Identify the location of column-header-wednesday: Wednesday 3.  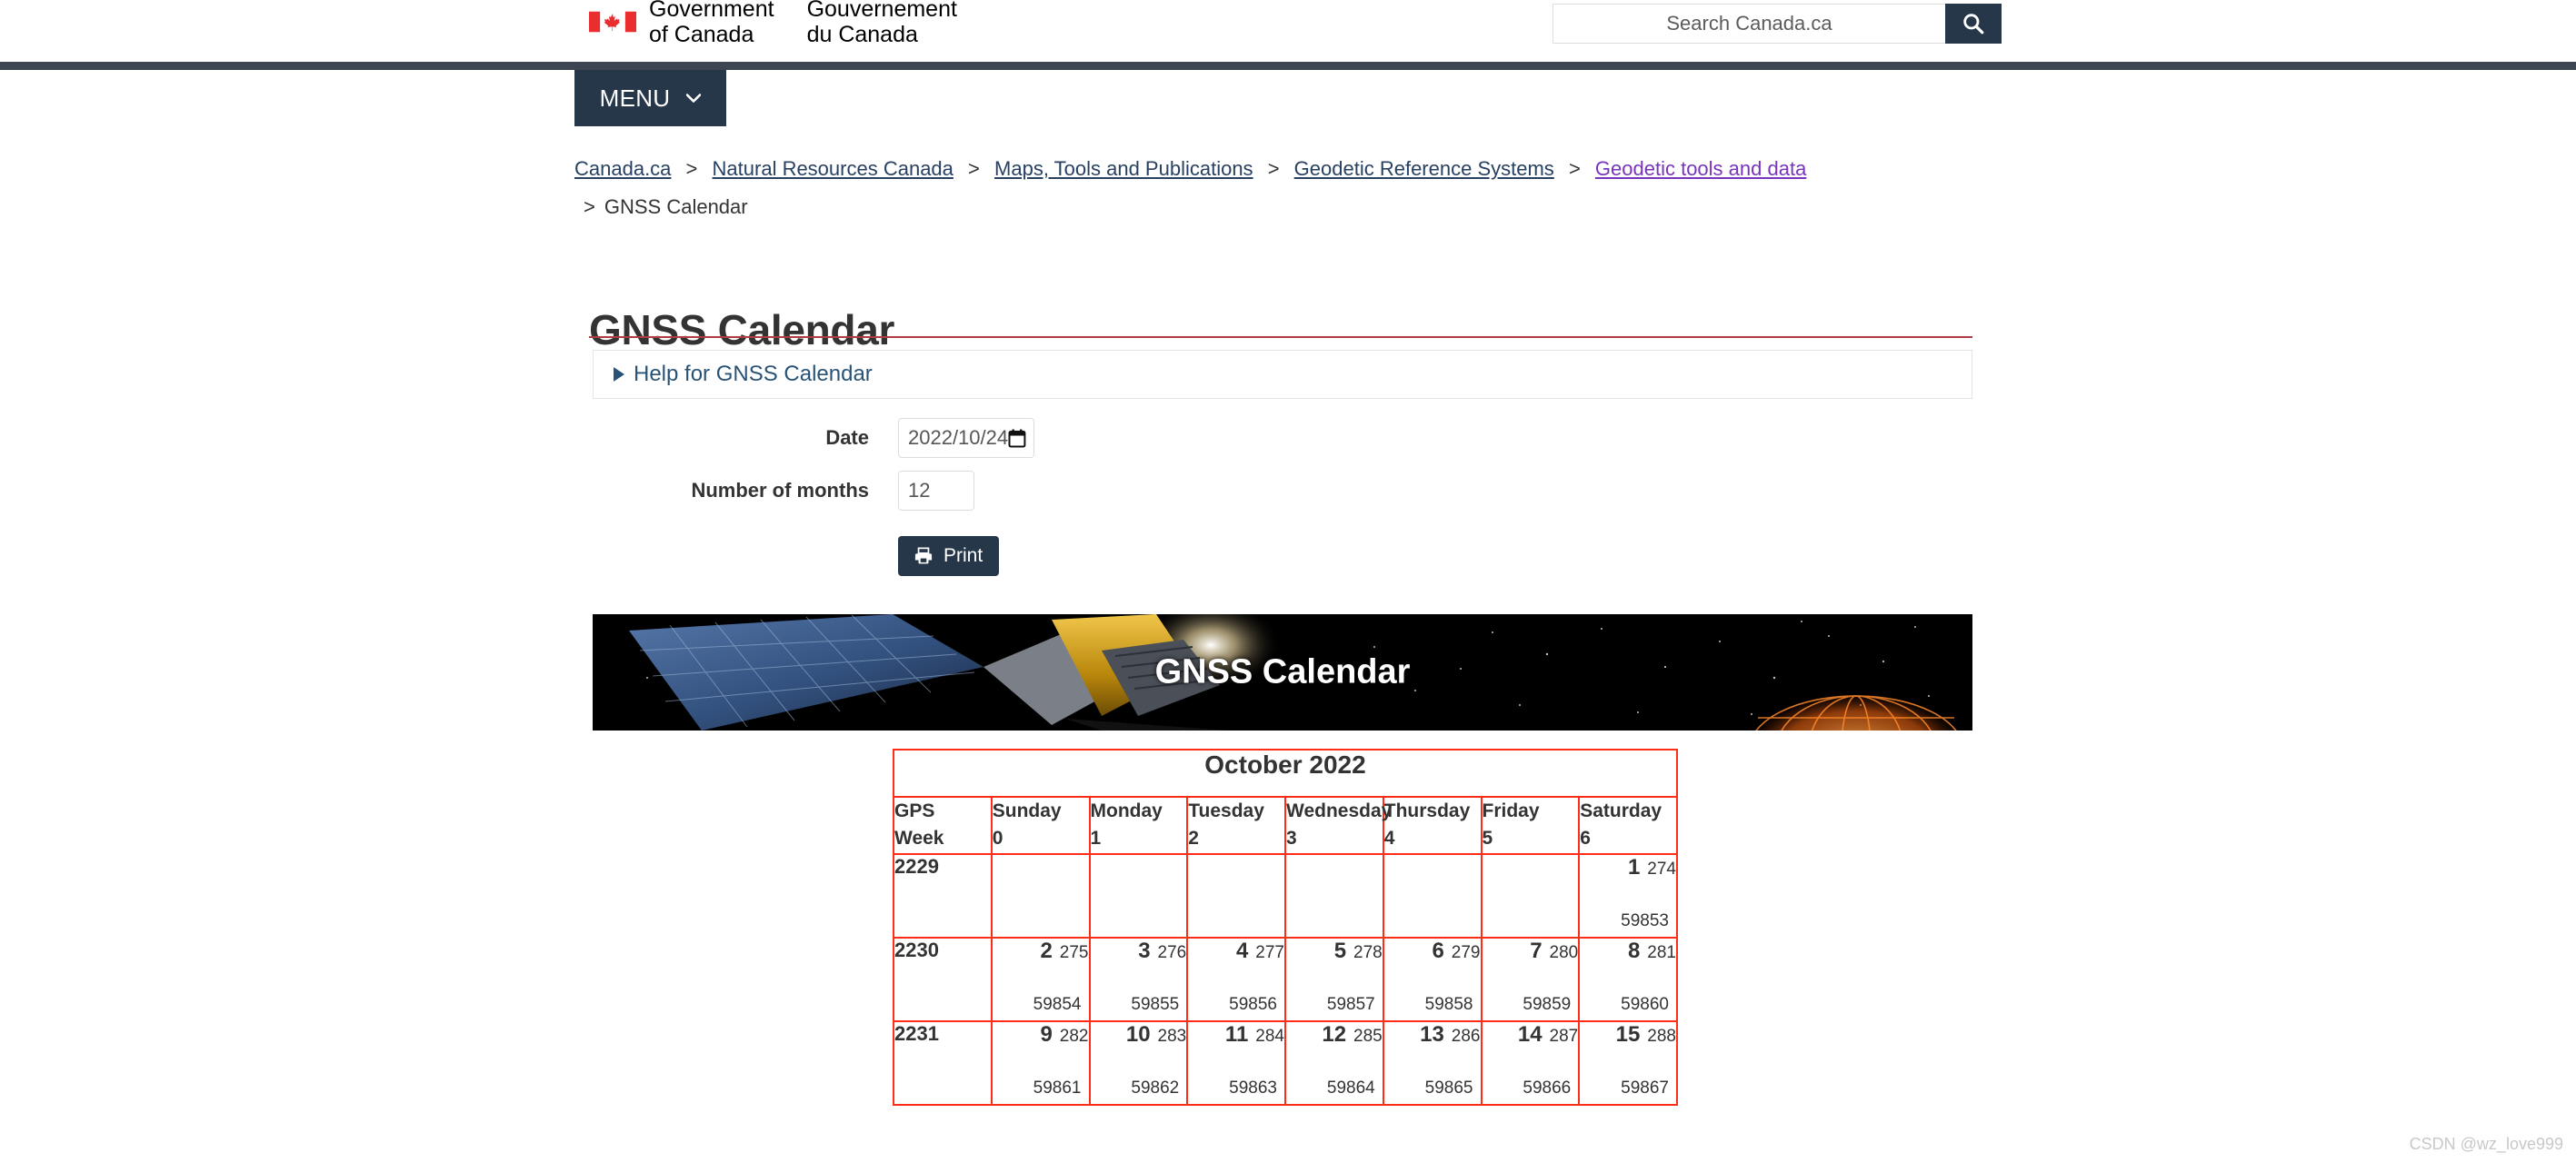
(1338, 825).